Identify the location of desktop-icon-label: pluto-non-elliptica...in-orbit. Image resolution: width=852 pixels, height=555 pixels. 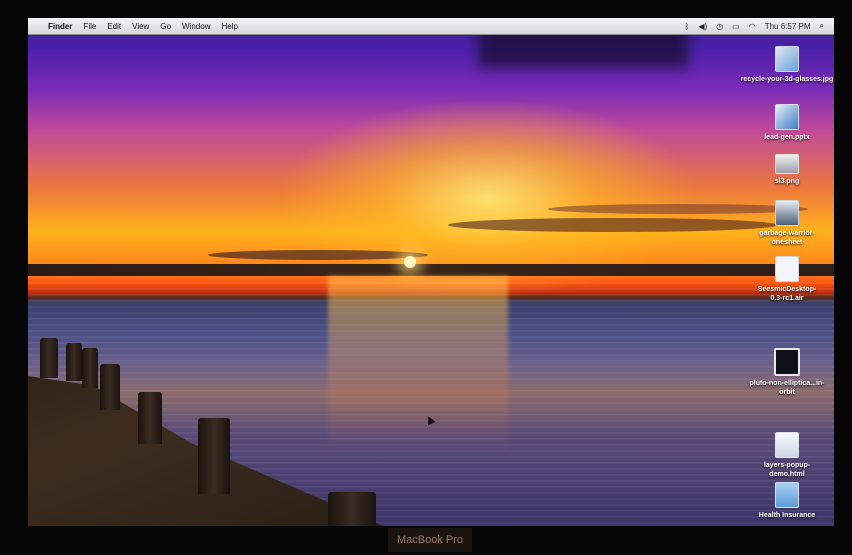
(787, 388).